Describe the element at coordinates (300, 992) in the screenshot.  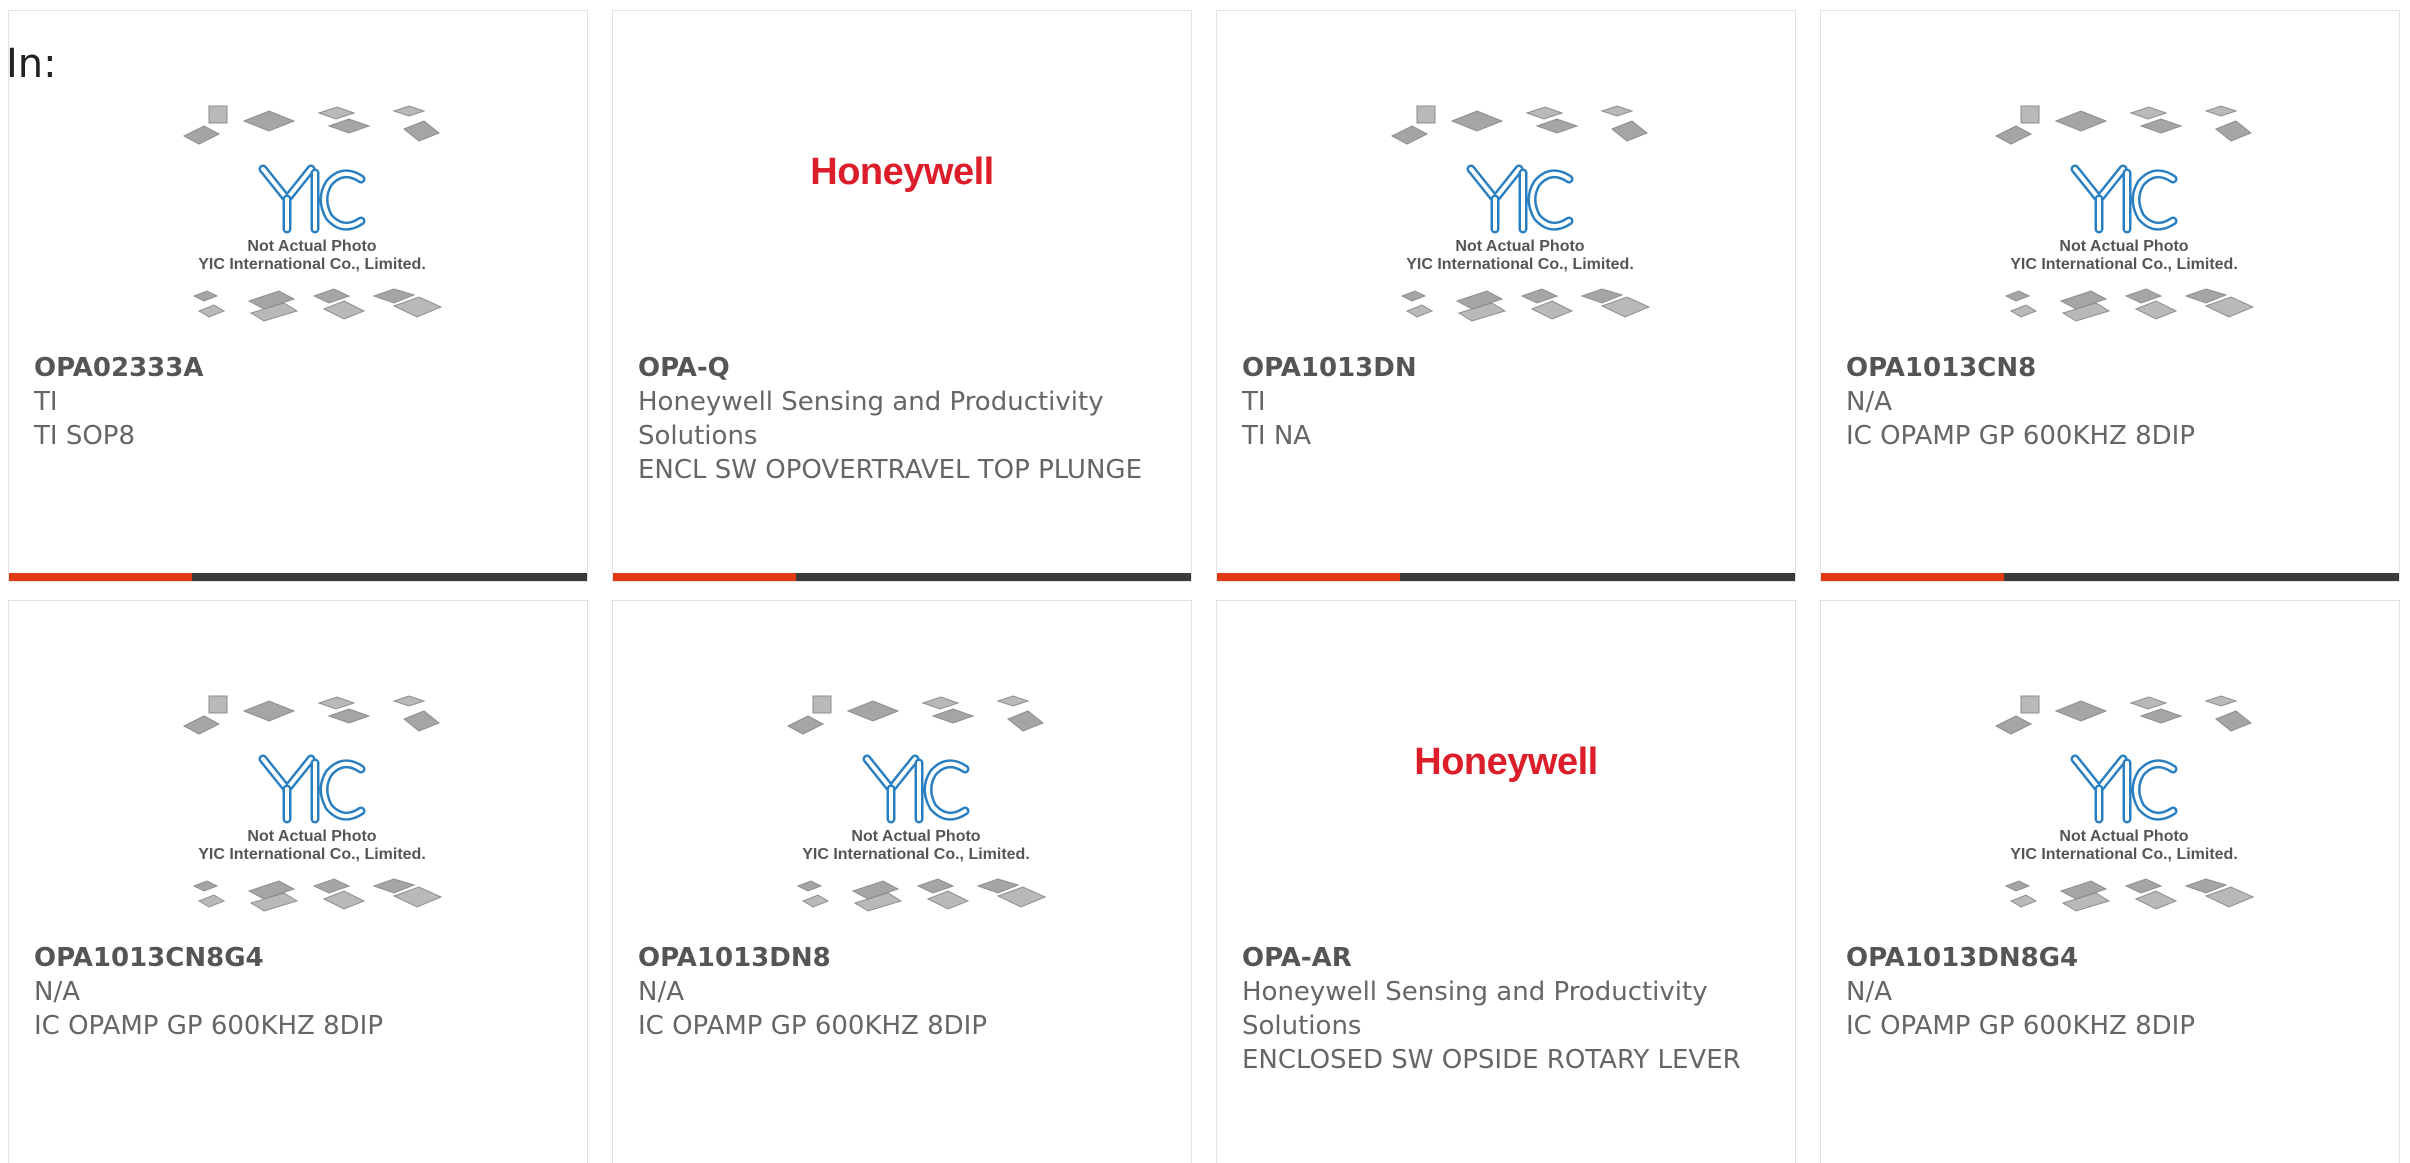
I see `product-info: OPA1013CN8G4 N/A IC OPAMP GP 600KHZ 8DIP` at that location.